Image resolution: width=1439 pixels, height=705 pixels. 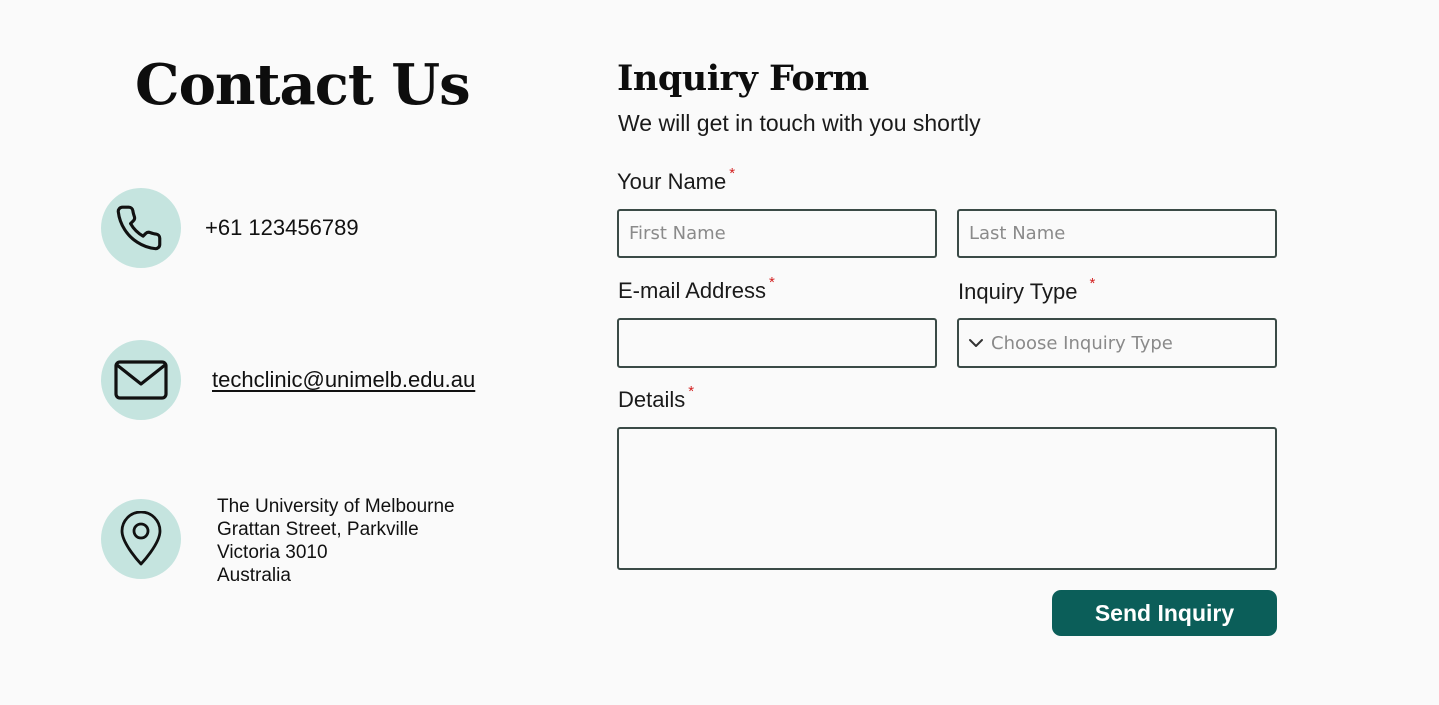 What do you see at coordinates (254, 575) in the screenshot?
I see `address-line: Australia` at bounding box center [254, 575].